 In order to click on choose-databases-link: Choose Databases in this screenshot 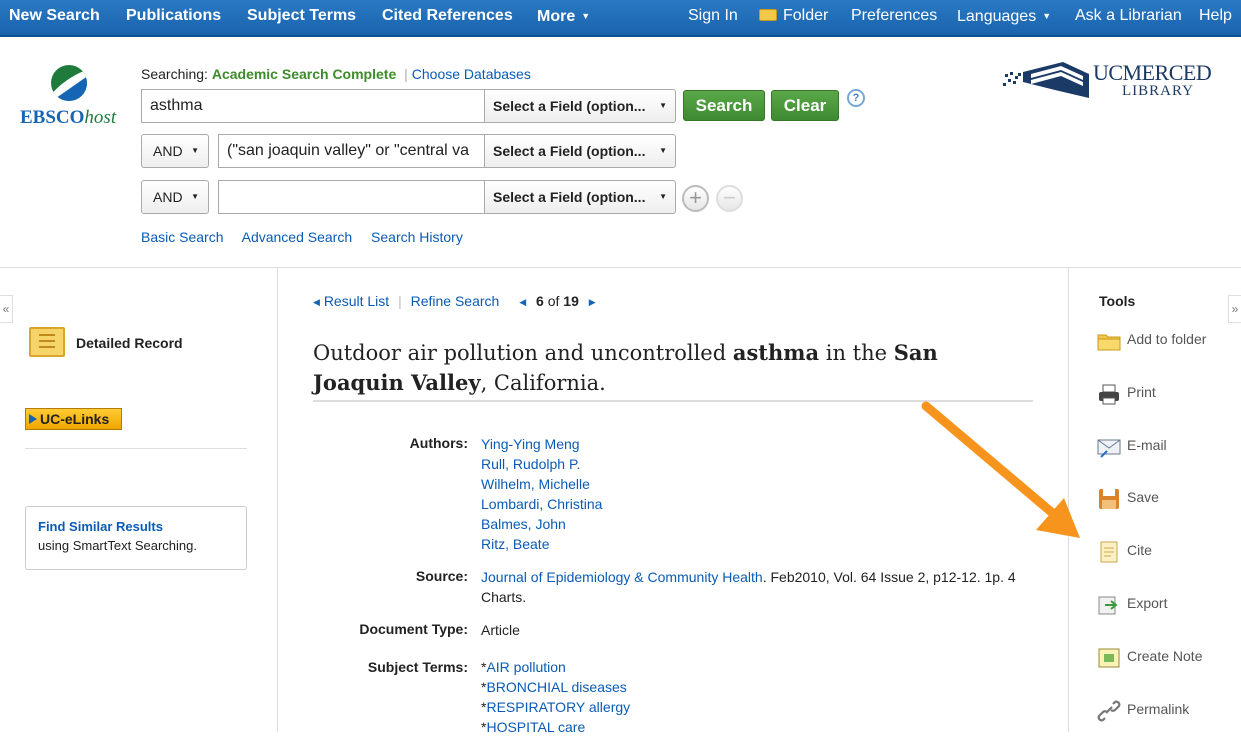, I will do `click(471, 74)`.